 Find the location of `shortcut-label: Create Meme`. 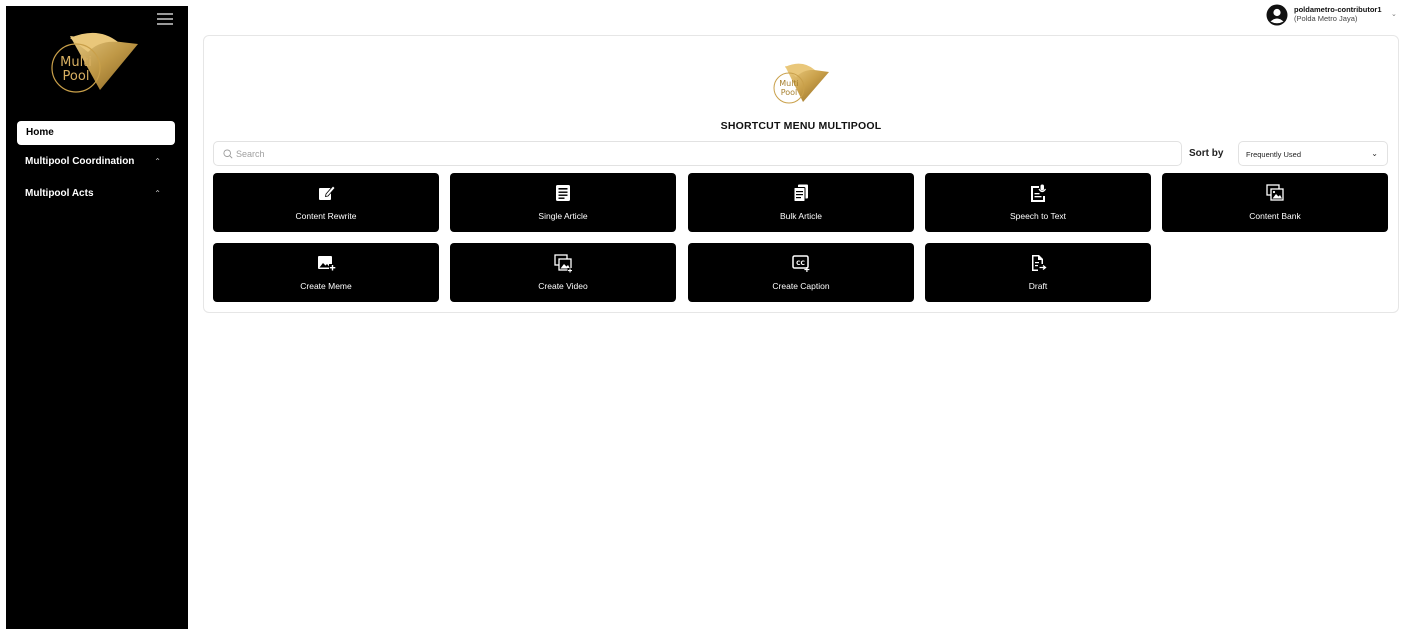

shortcut-label: Create Meme is located at coordinates (326, 286).